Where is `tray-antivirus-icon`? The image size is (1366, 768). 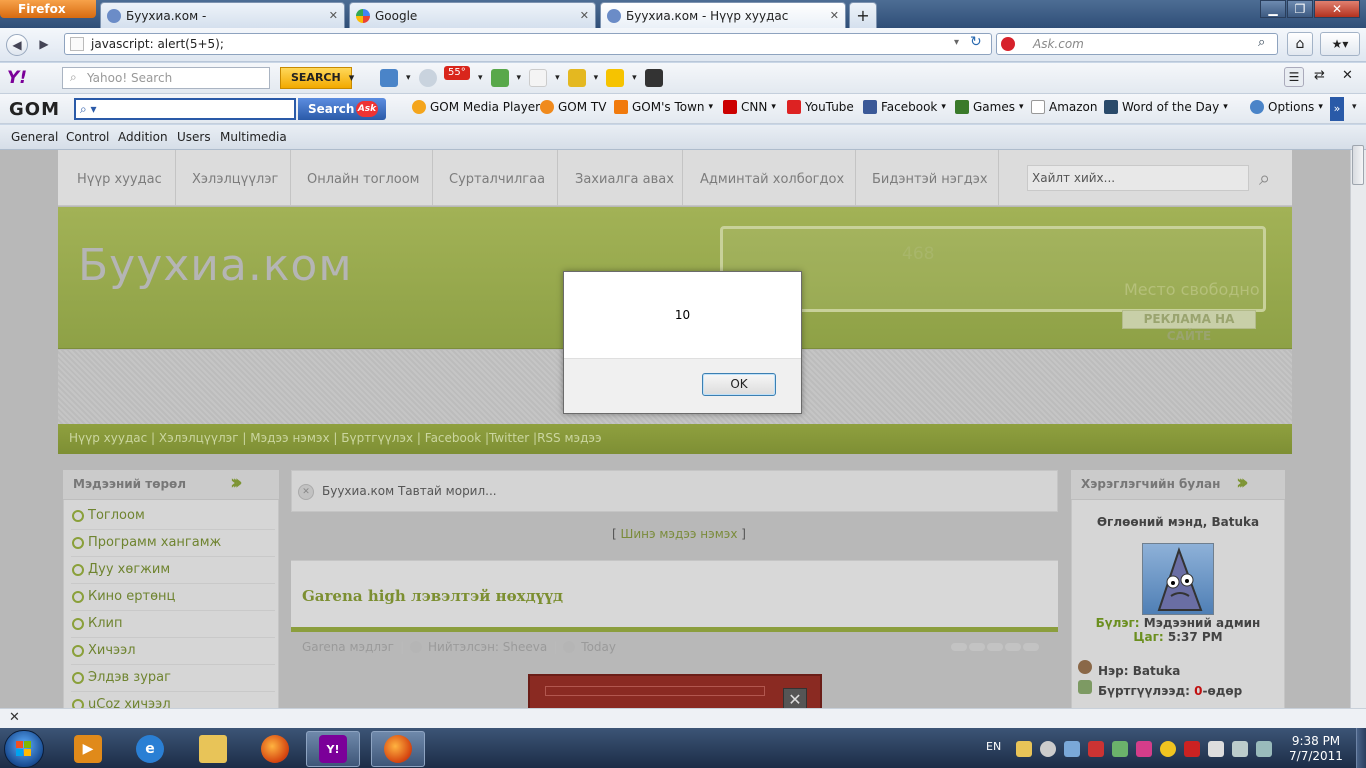
tray-antivirus-icon is located at coordinates (1096, 749).